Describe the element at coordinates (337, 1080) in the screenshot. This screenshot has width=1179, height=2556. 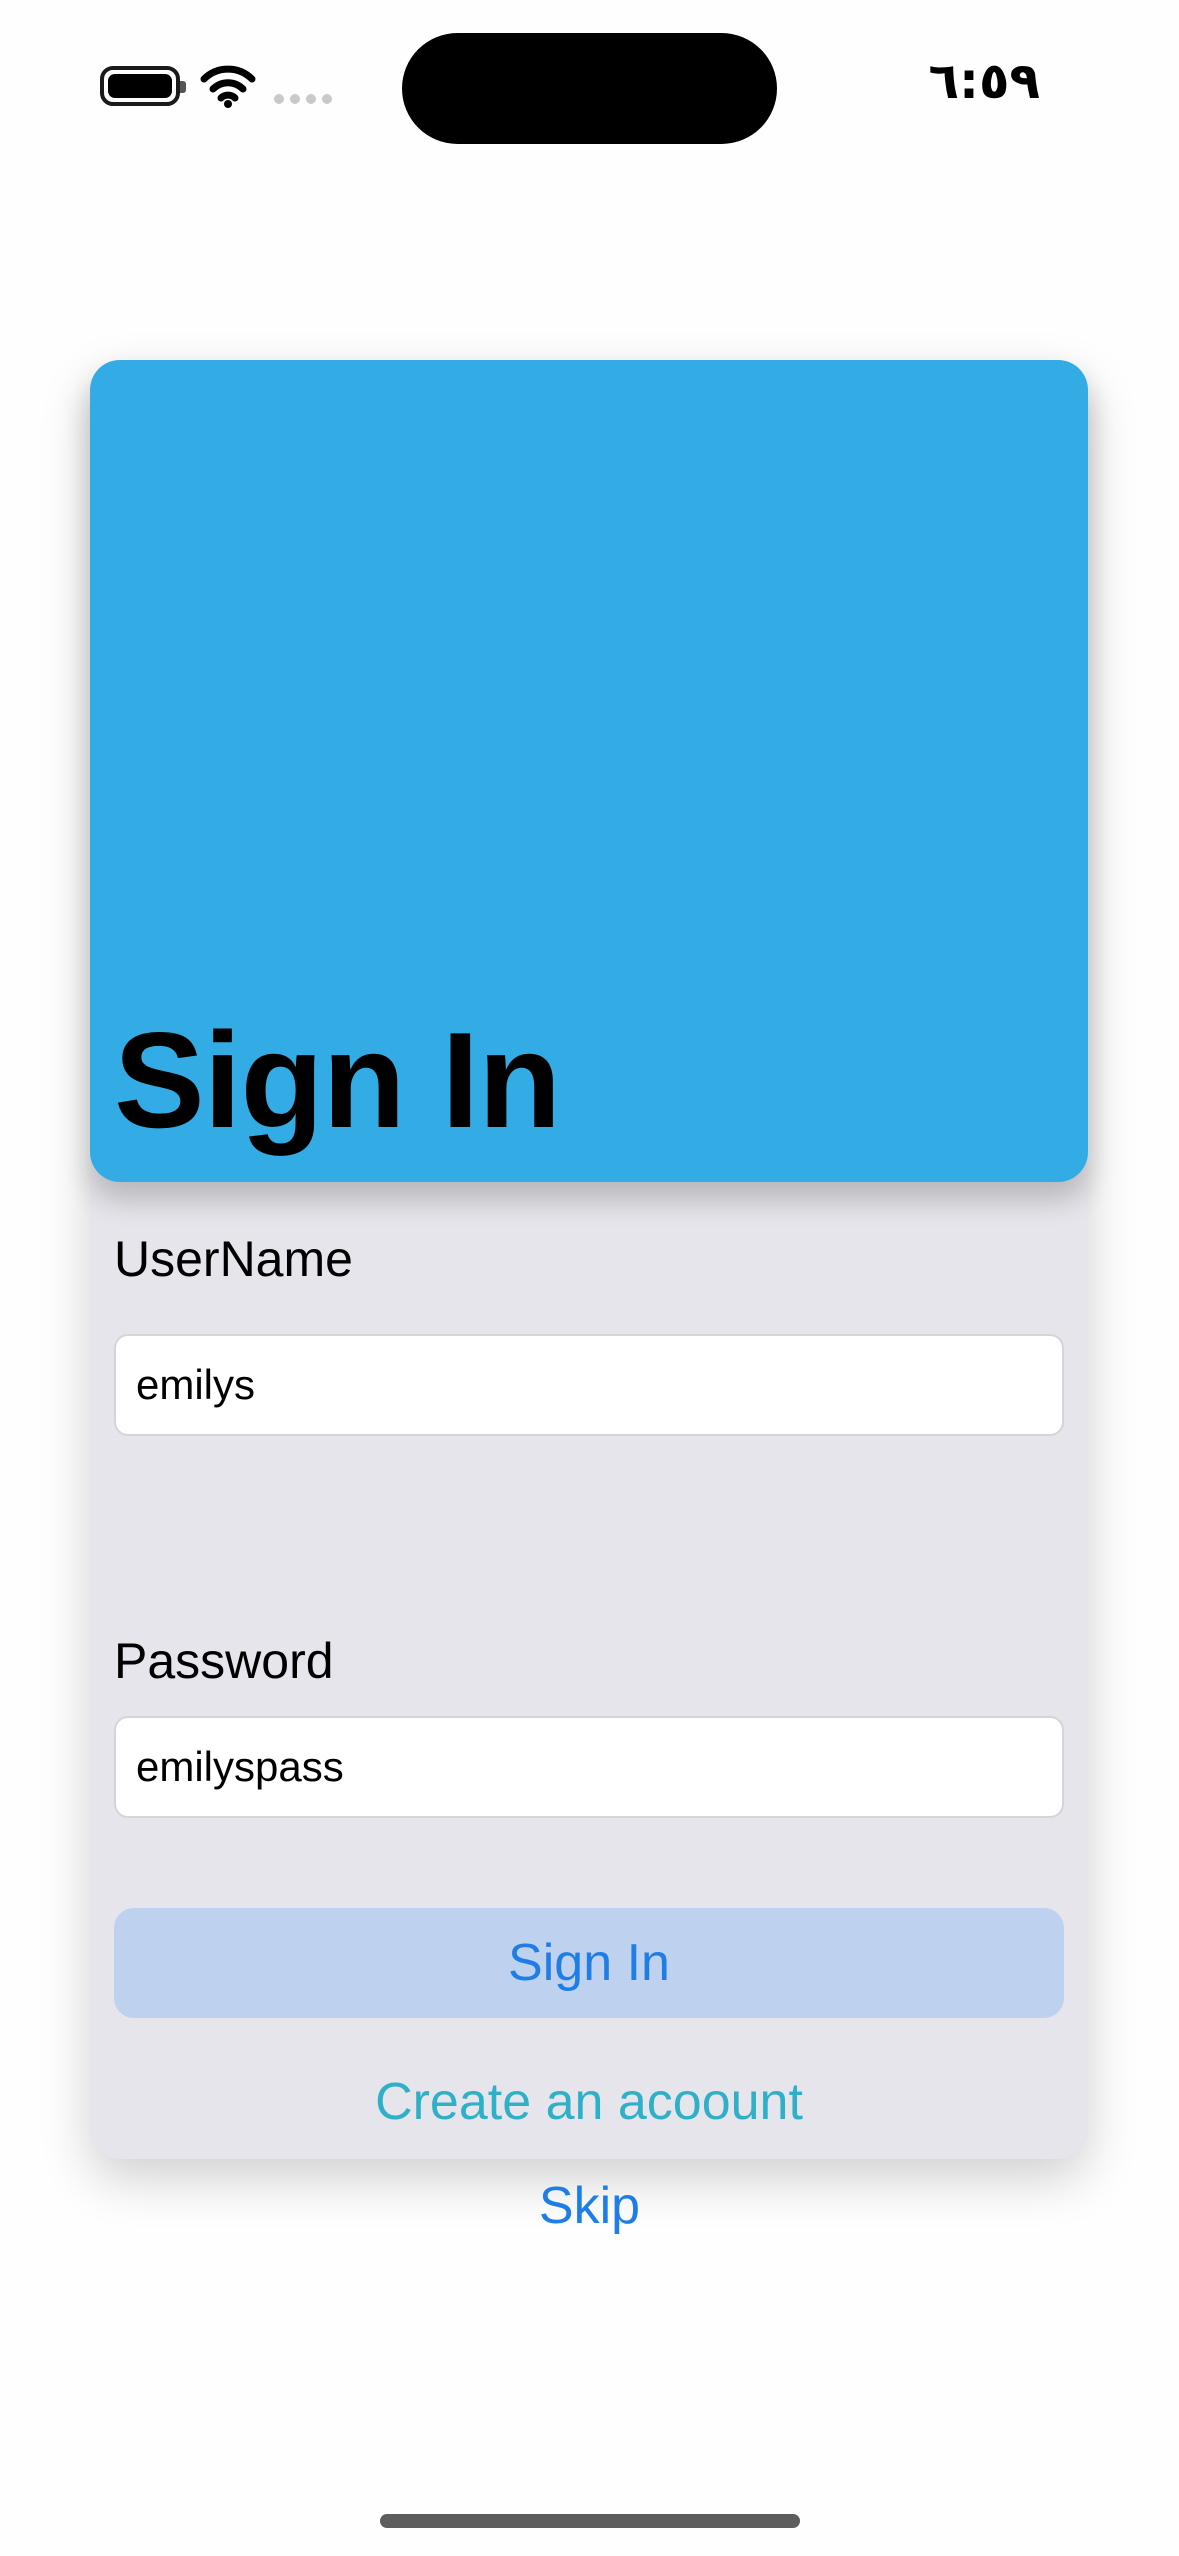
I see `page-title: Sign In` at that location.